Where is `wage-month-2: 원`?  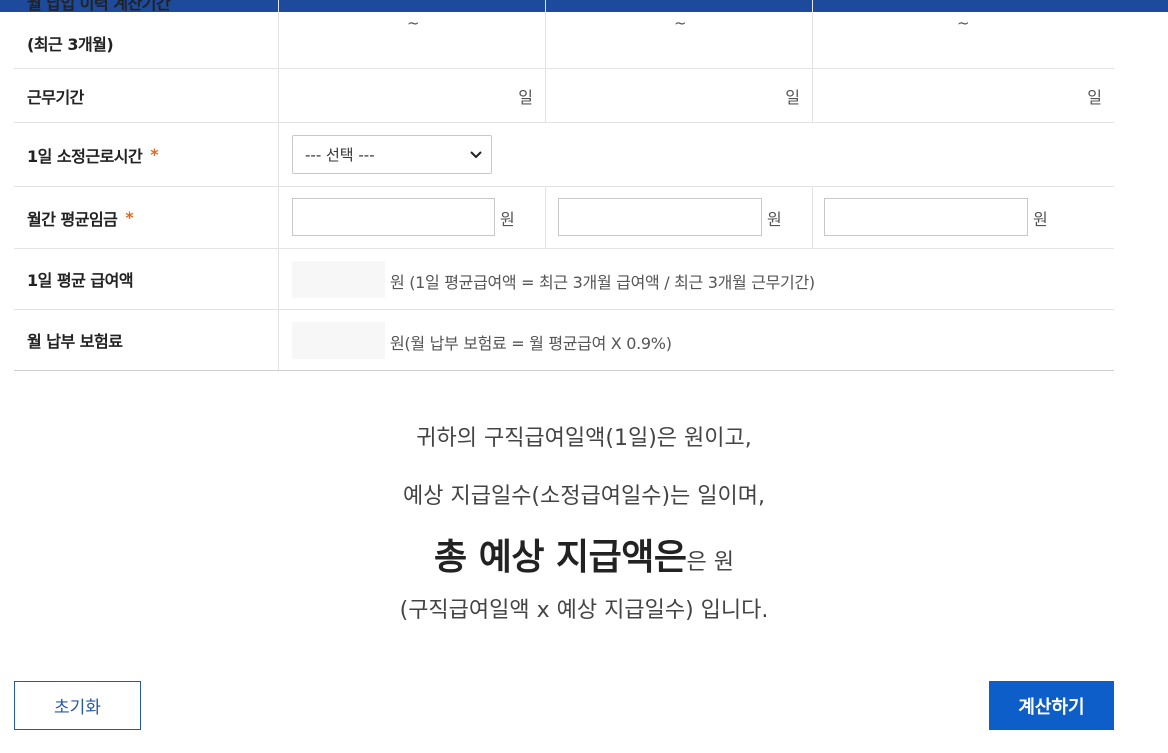 wage-month-2: 원 is located at coordinates (679, 217).